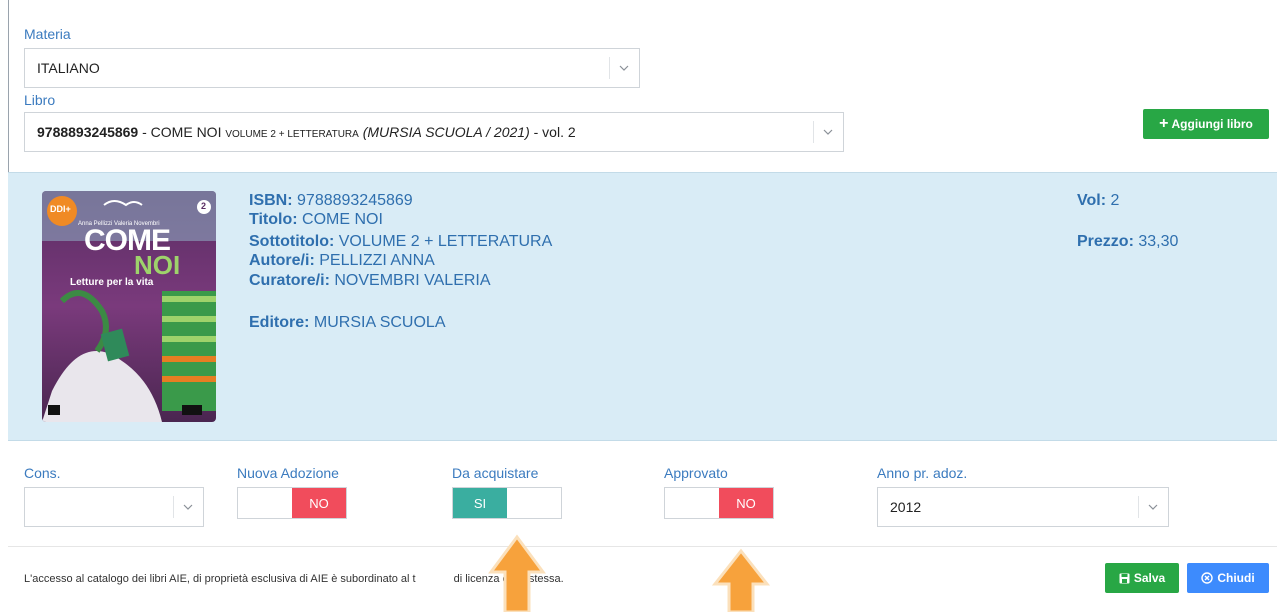 The height and width of the screenshot is (612, 1277). Describe the element at coordinates (922, 473) in the screenshot. I see `anno-label: Anno pr. adoz.` at that location.